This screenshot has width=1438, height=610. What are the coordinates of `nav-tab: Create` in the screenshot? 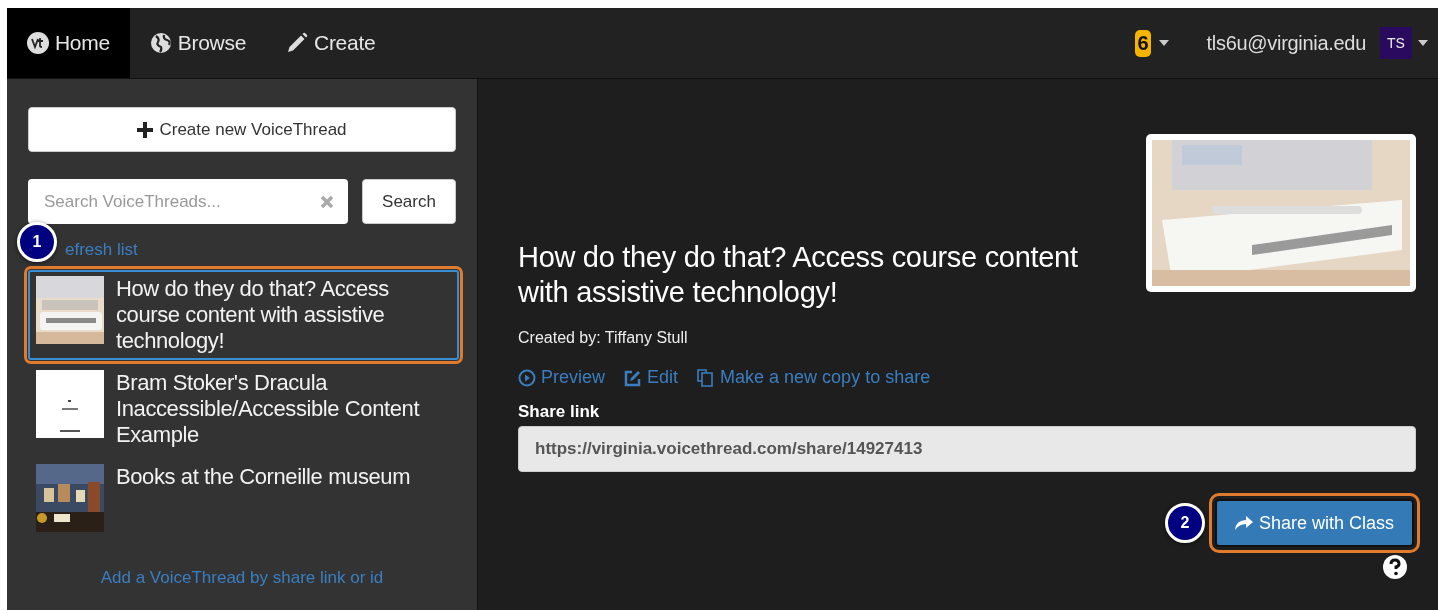 It's located at (331, 43).